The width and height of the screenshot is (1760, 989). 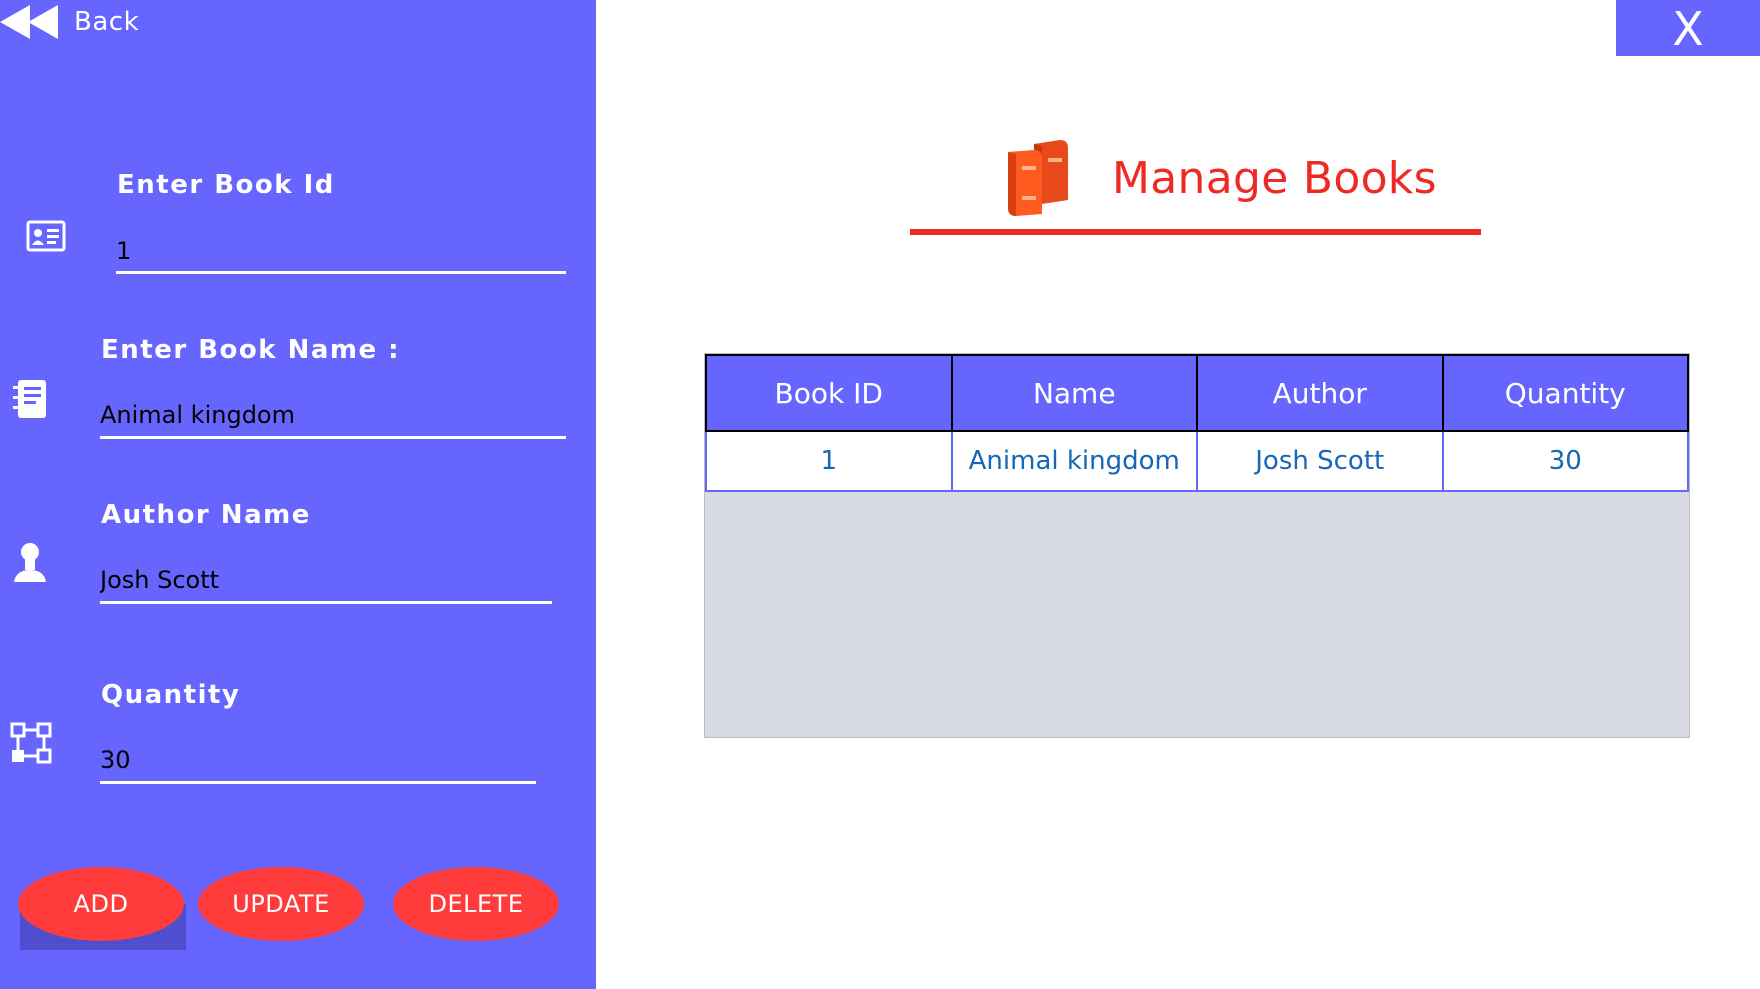 What do you see at coordinates (206, 515) in the screenshot?
I see `author-label: Author Name` at bounding box center [206, 515].